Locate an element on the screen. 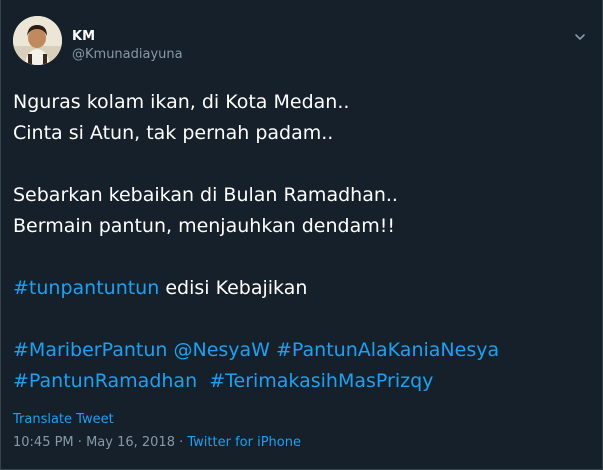 This screenshot has height=470, width=603. hashtag-link: #PantunAlaKaniaNesya is located at coordinates (387, 350).